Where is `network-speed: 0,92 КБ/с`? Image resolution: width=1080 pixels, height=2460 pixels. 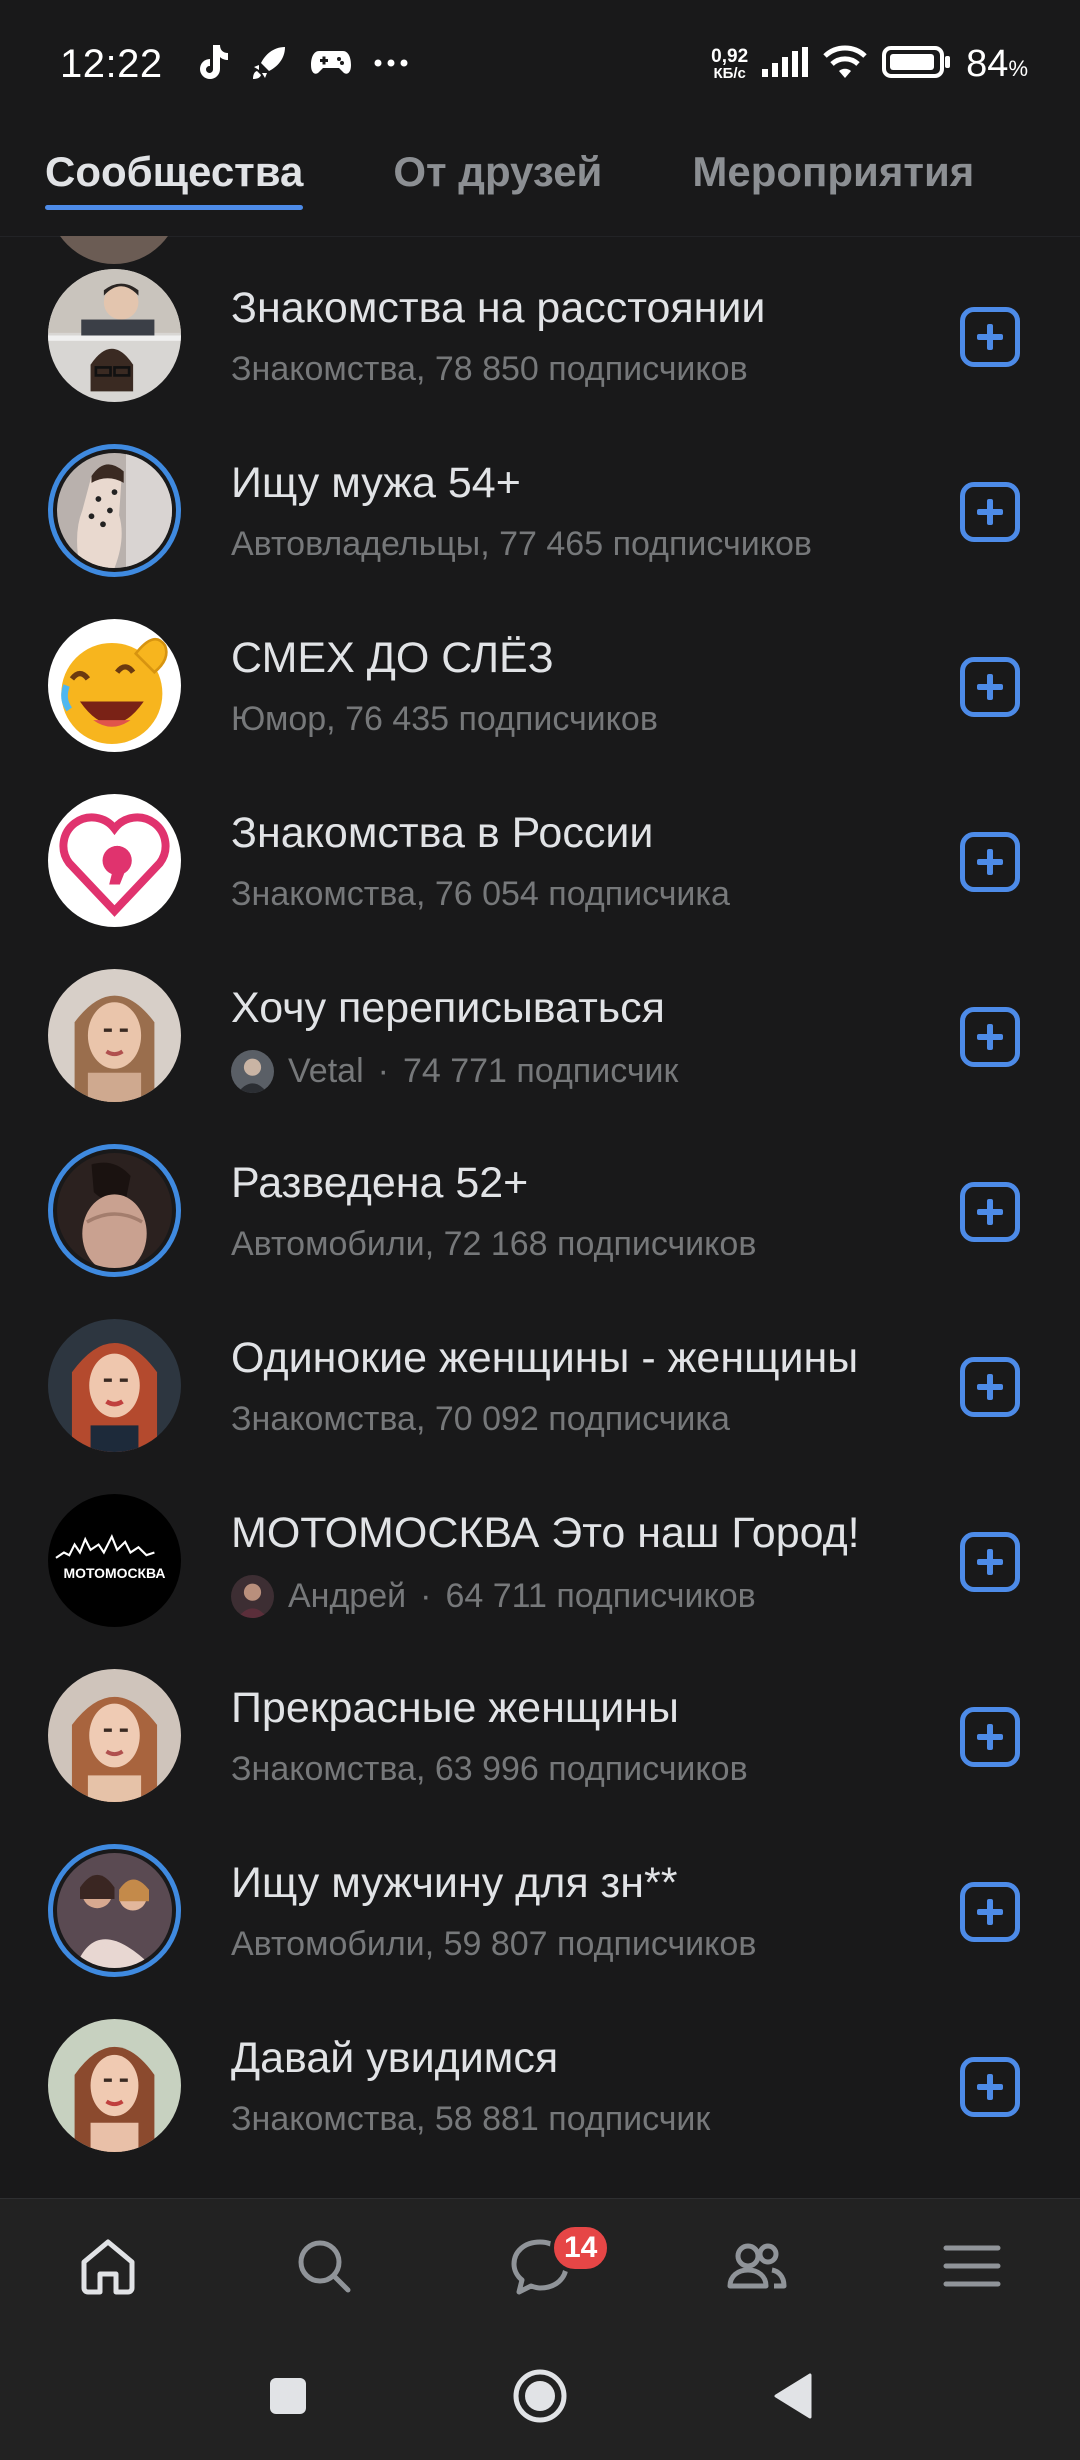 network-speed: 0,92 КБ/с is located at coordinates (729, 64).